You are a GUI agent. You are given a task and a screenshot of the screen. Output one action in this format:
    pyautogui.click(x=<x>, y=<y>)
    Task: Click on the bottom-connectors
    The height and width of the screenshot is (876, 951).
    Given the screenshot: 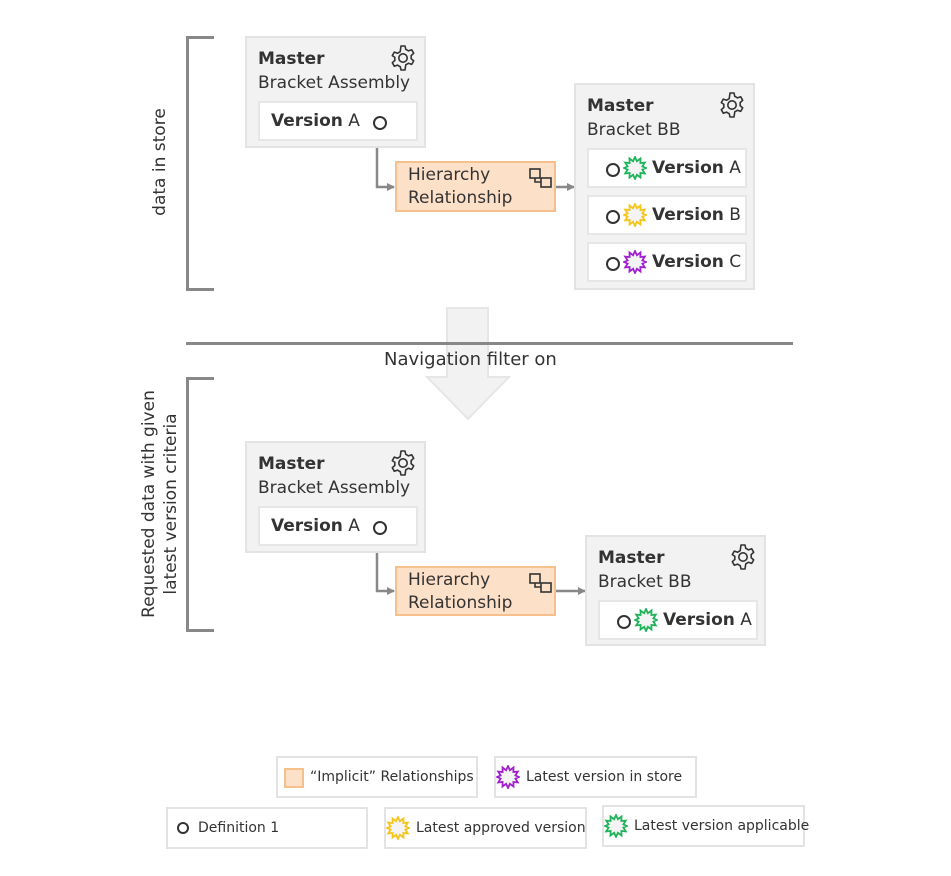 What is the action you would take?
    pyautogui.click(x=480, y=563)
    